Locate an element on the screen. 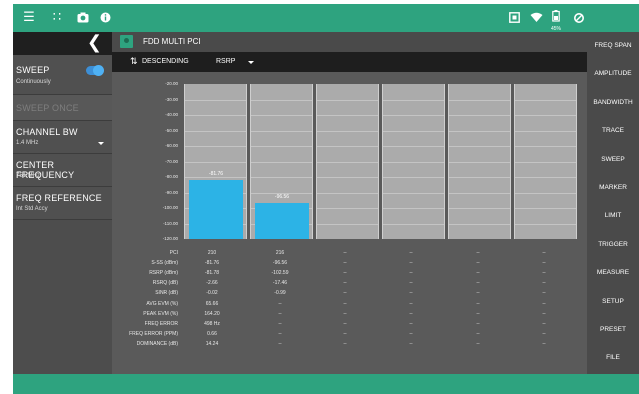 Image resolution: width=639 pixels, height=394 pixels. menu-amplitude: AMPLITUDE is located at coordinates (613, 73).